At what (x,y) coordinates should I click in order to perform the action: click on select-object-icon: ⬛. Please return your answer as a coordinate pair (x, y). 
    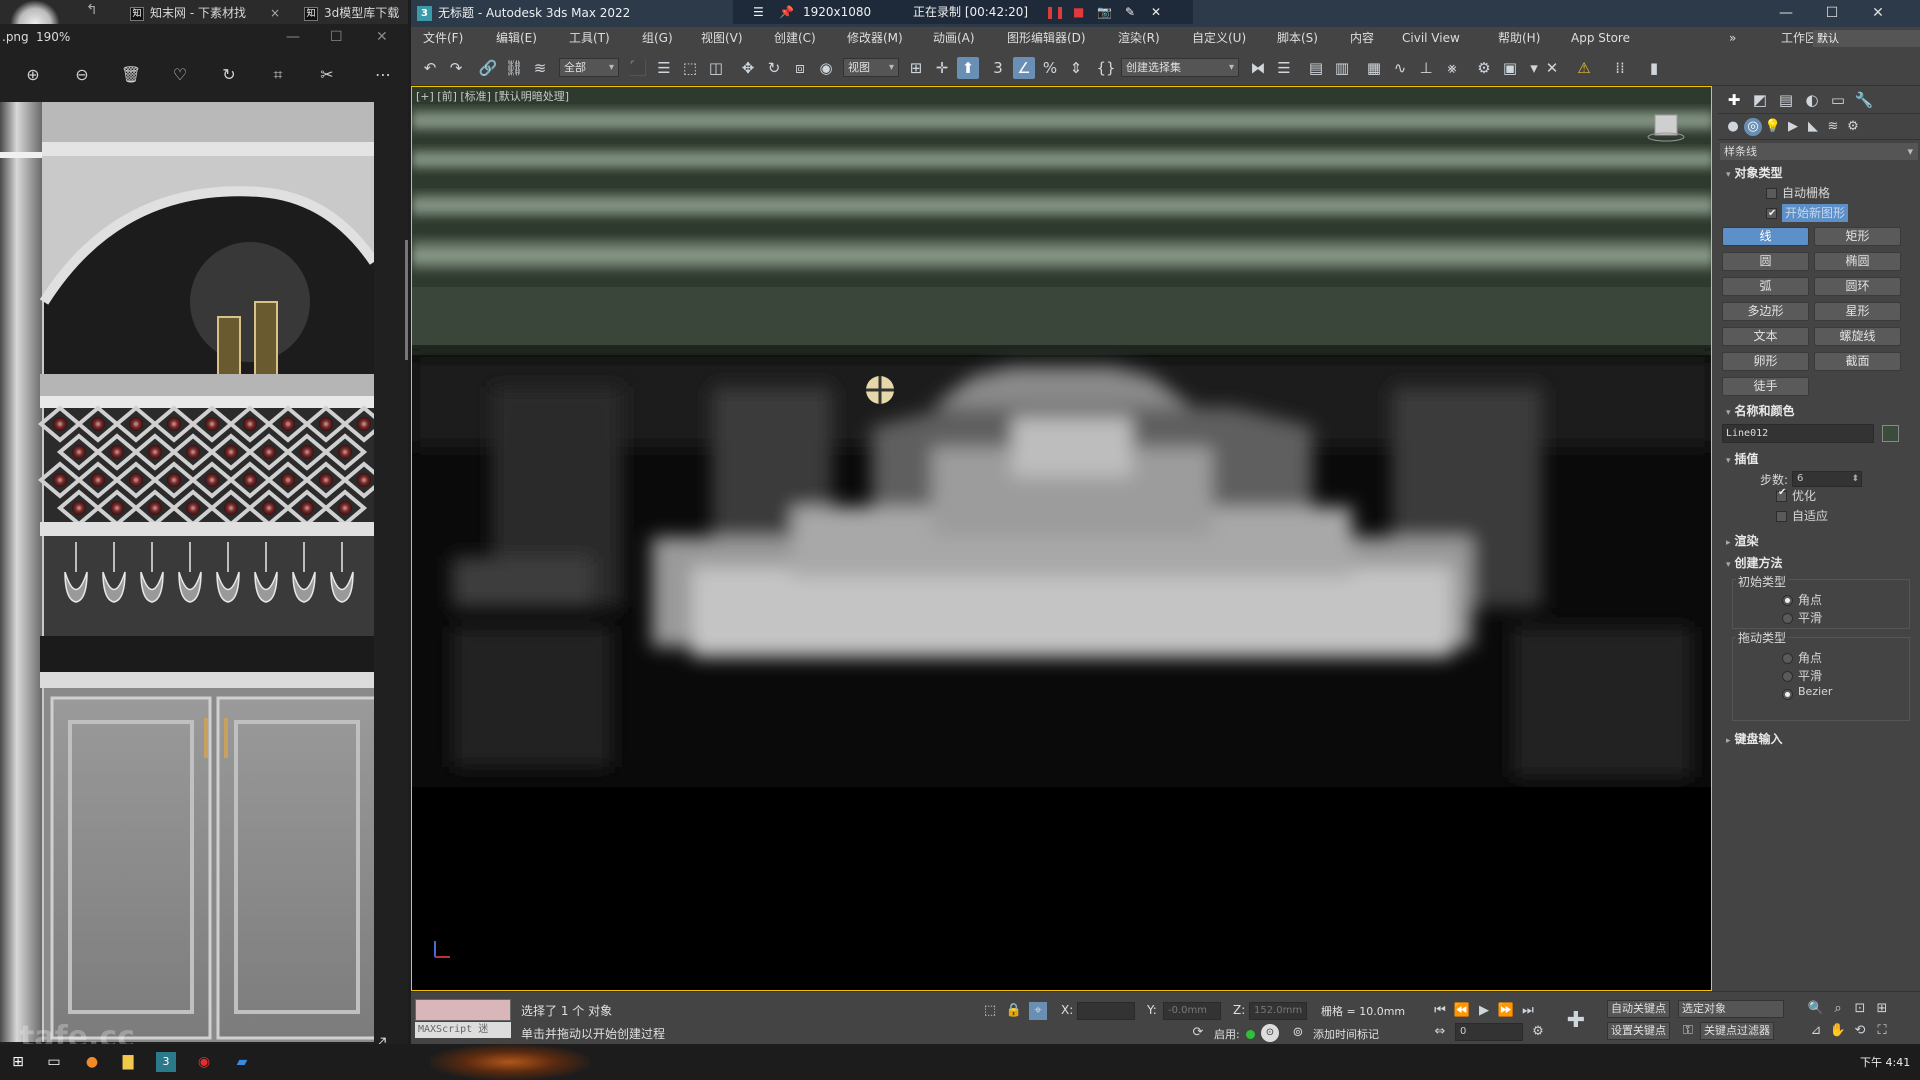
    Looking at the image, I should click on (638, 68).